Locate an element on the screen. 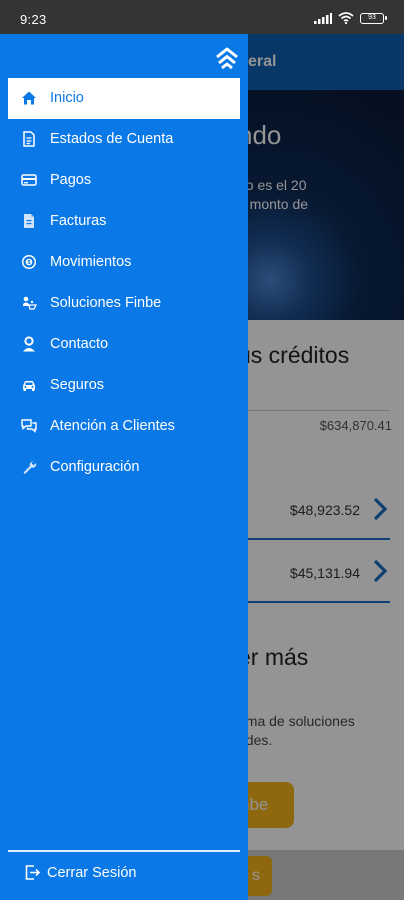  menu-item-label: Inicio is located at coordinates (67, 98).